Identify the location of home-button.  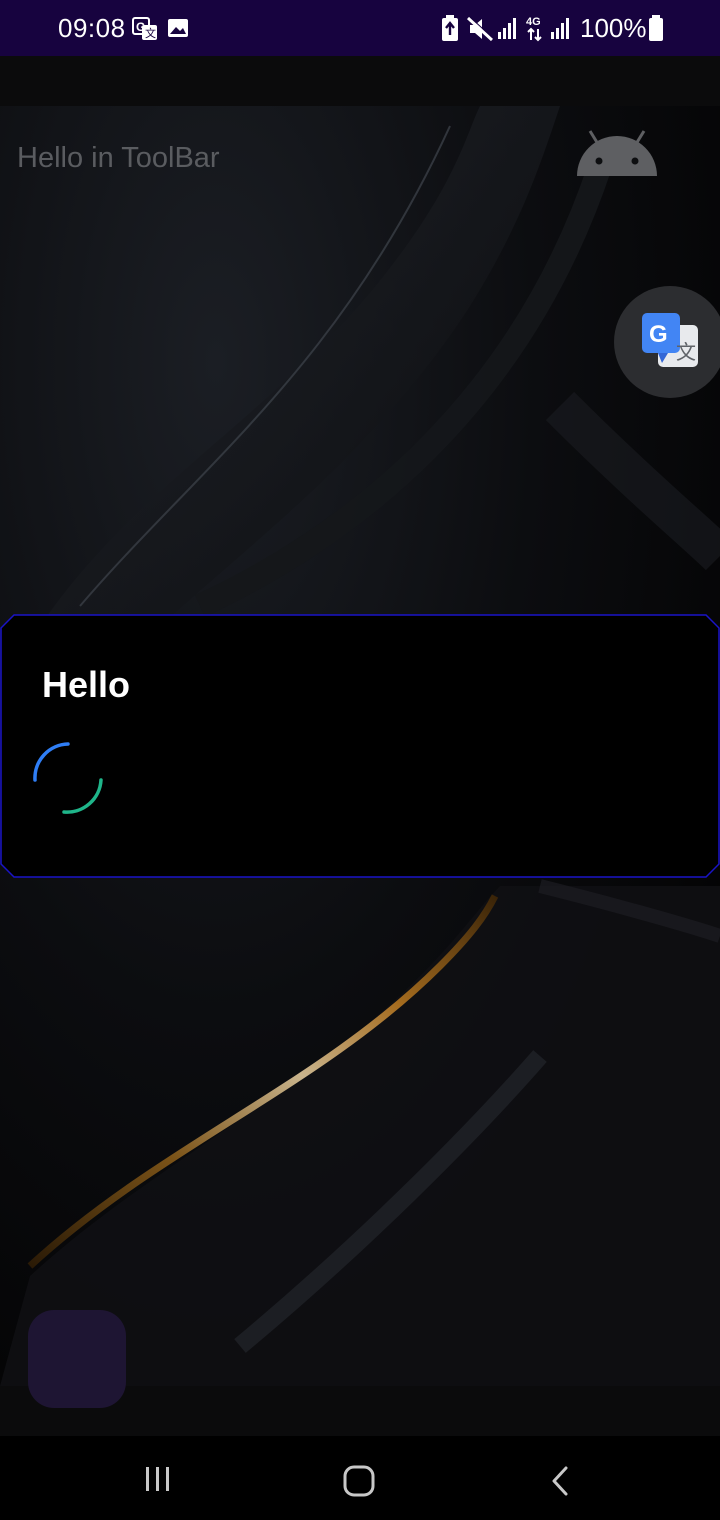
(359, 1481).